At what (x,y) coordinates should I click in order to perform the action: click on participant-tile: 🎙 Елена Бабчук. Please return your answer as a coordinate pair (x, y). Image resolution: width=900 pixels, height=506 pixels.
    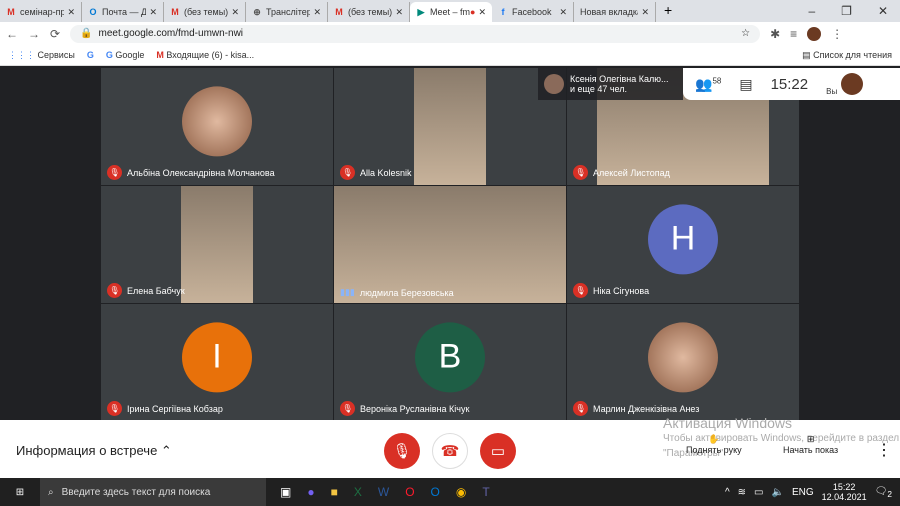
    Looking at the image, I should click on (217, 244).